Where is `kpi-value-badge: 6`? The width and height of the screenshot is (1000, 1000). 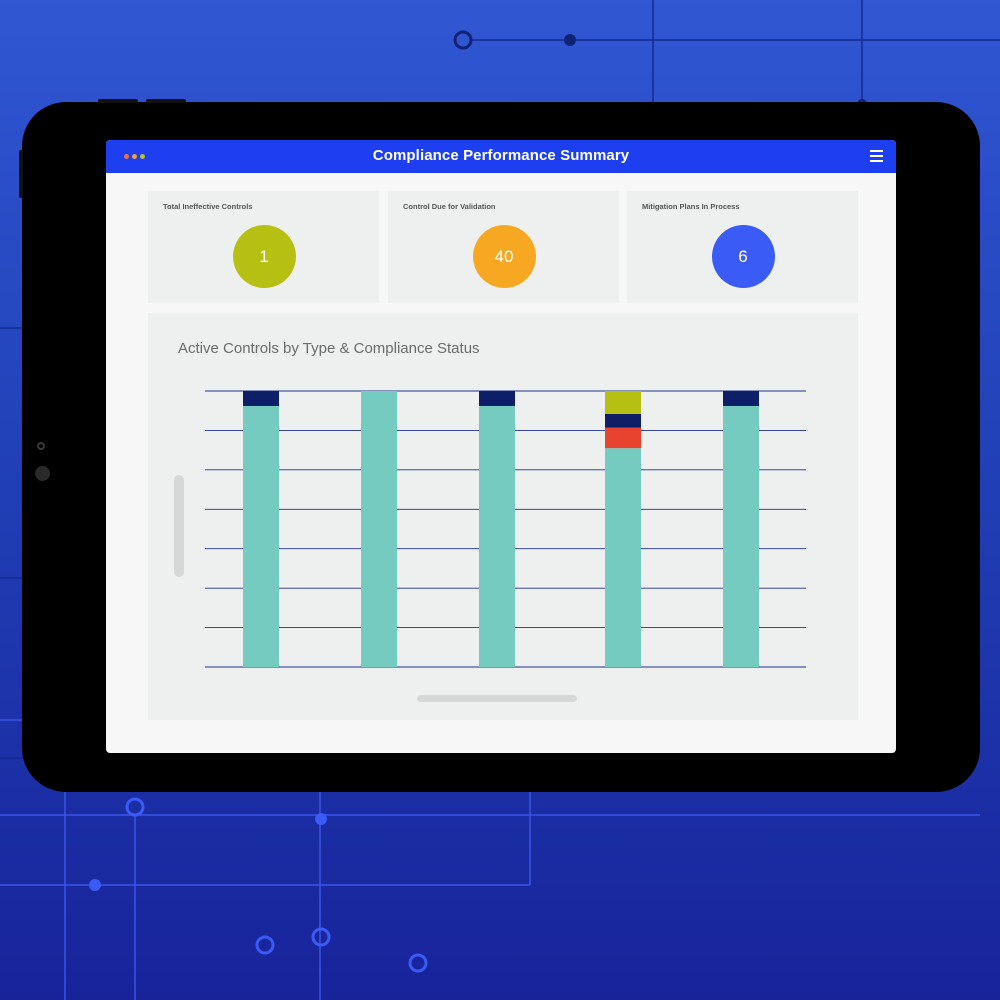 kpi-value-badge: 6 is located at coordinates (743, 256).